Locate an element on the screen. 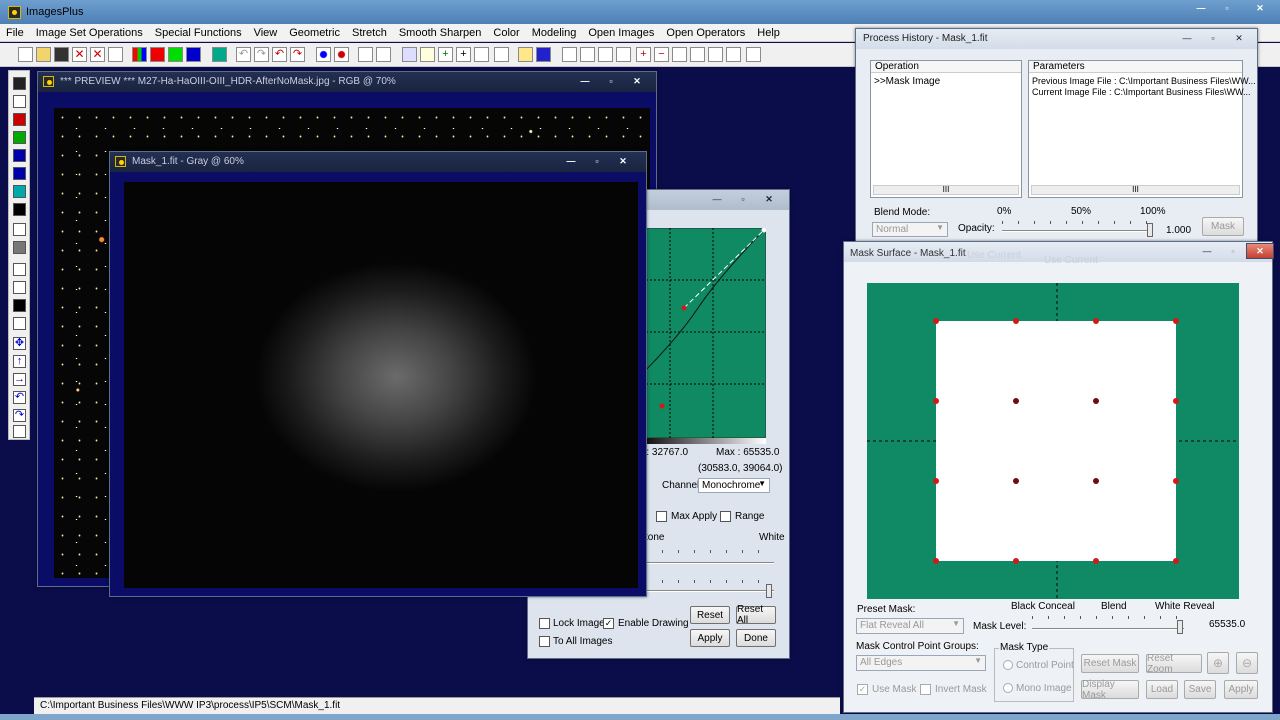 The image size is (1280, 720). tool-9-icon is located at coordinates (19, 229).